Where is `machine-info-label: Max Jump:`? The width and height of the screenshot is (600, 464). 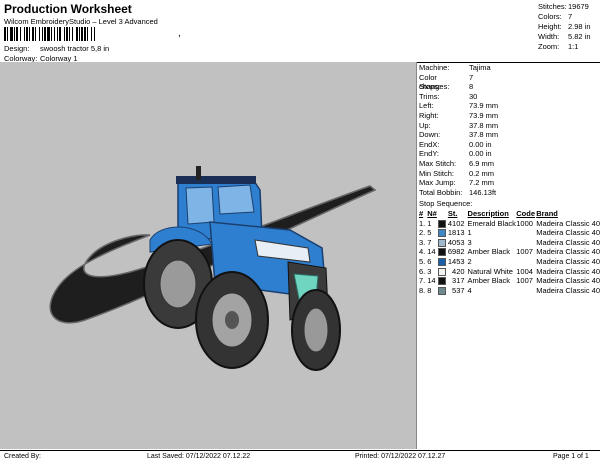
machine-info-label: Max Jump: is located at coordinates (437, 183).